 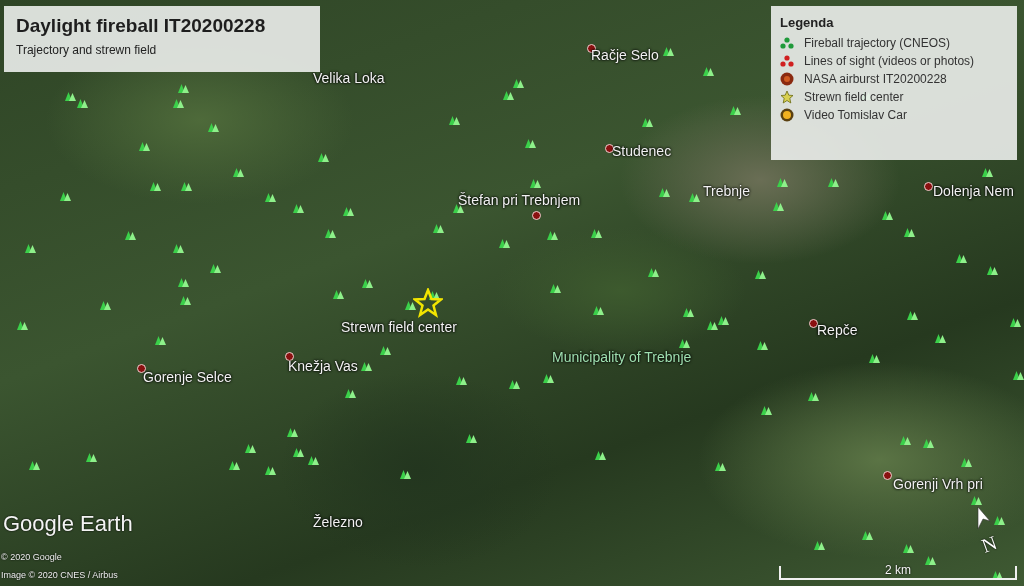 I want to click on imagery-credit: Image © 2020 CNES / Airbus, so click(x=59, y=575).